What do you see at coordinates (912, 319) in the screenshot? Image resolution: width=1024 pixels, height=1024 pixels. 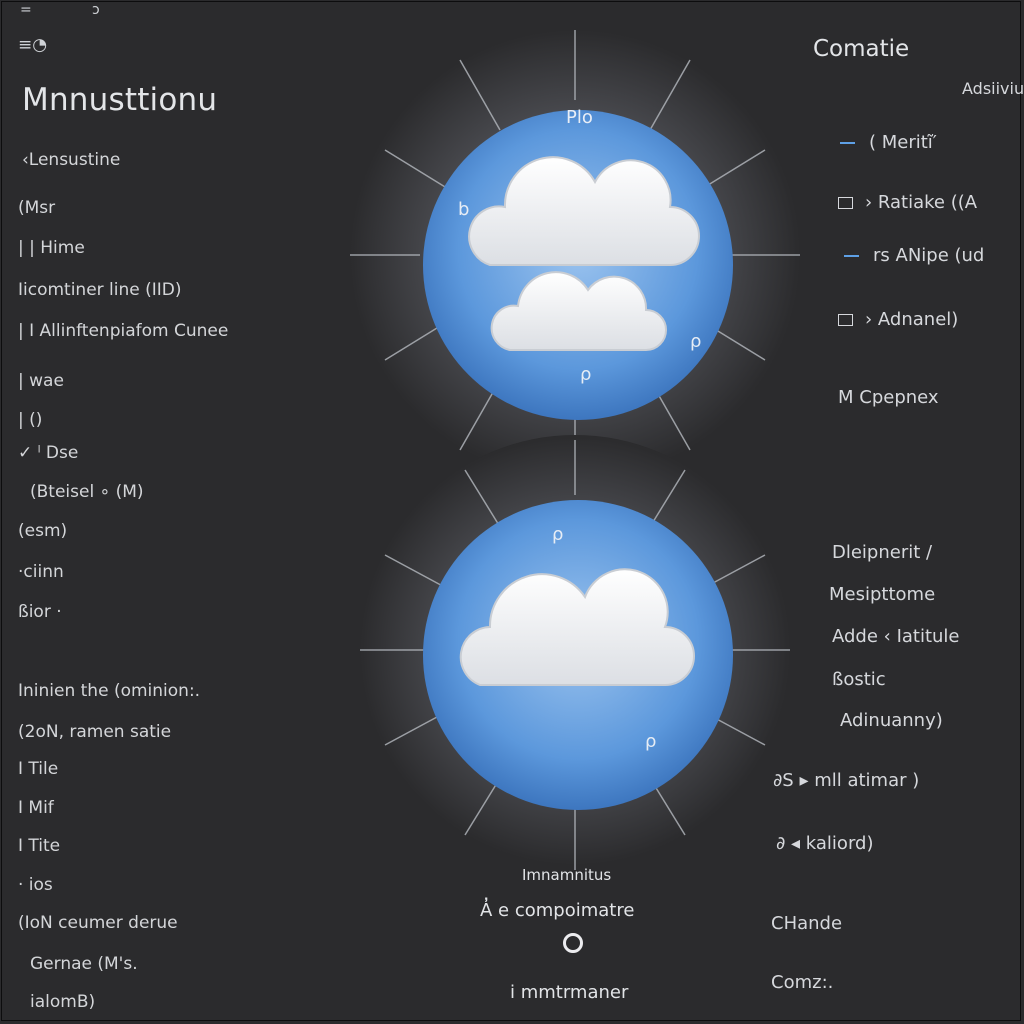 I see `option-label: › Adnanel)` at bounding box center [912, 319].